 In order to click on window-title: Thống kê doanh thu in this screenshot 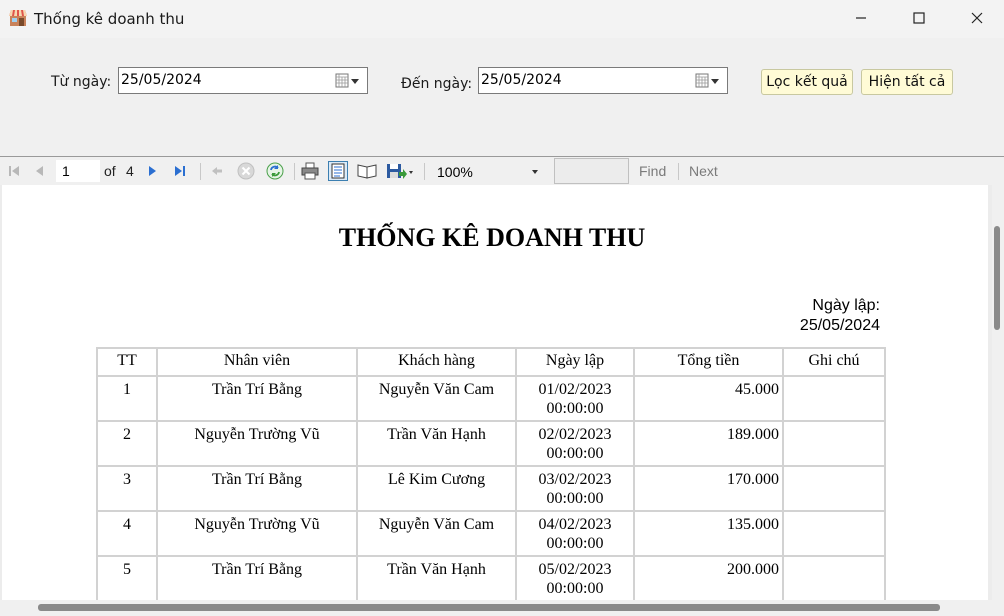, I will do `click(109, 19)`.